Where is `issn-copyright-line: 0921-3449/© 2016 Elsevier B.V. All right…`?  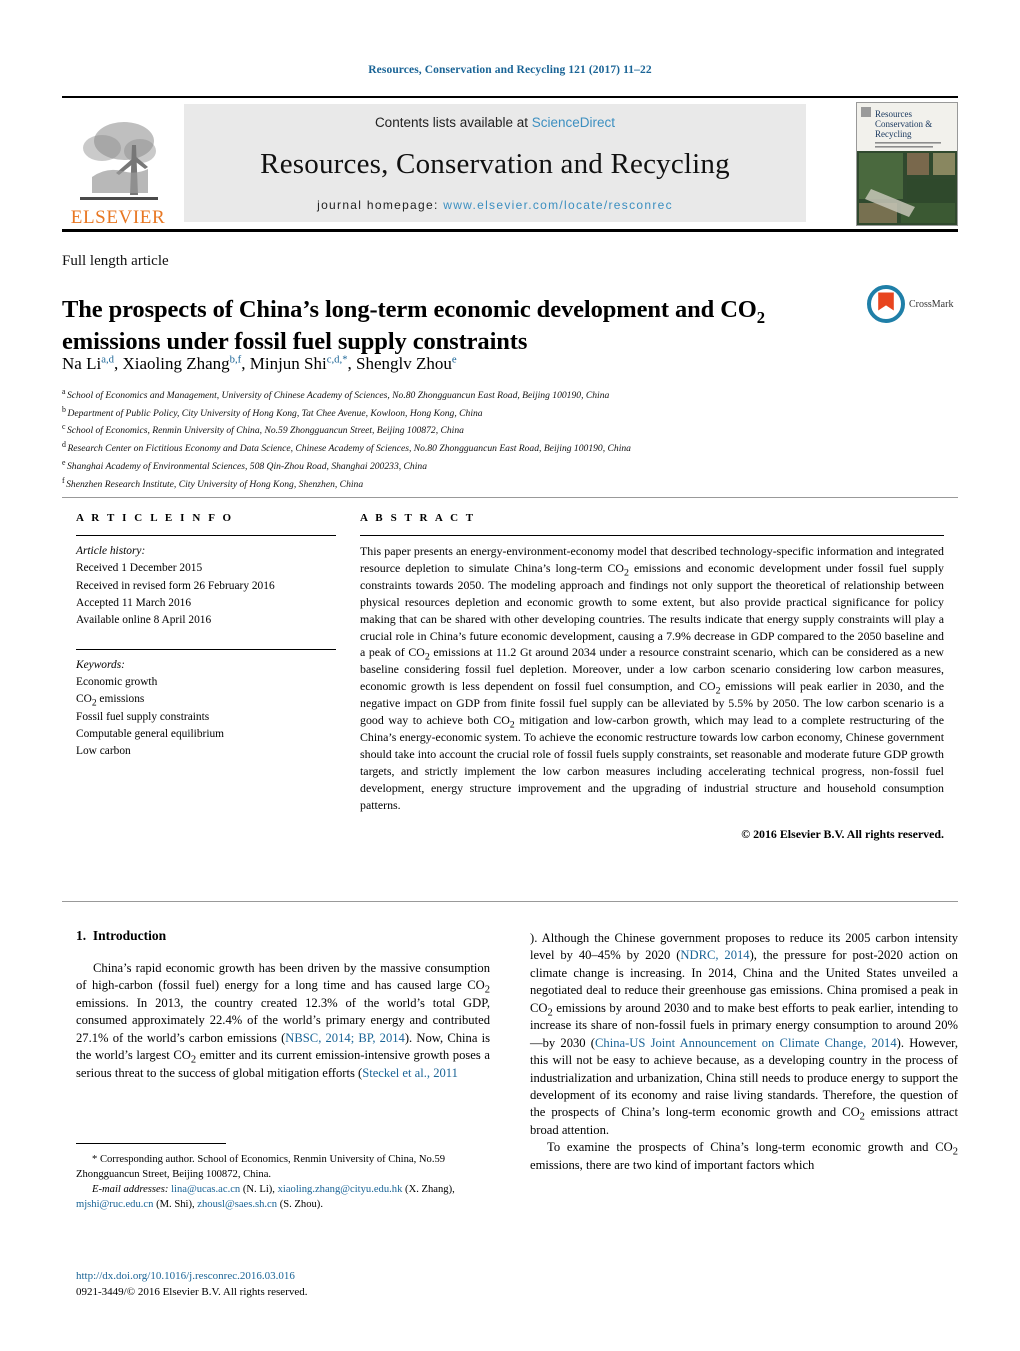
issn-copyright-line: 0921-3449/© 2016 Elsevier B.V. All right… is located at coordinates (192, 1291).